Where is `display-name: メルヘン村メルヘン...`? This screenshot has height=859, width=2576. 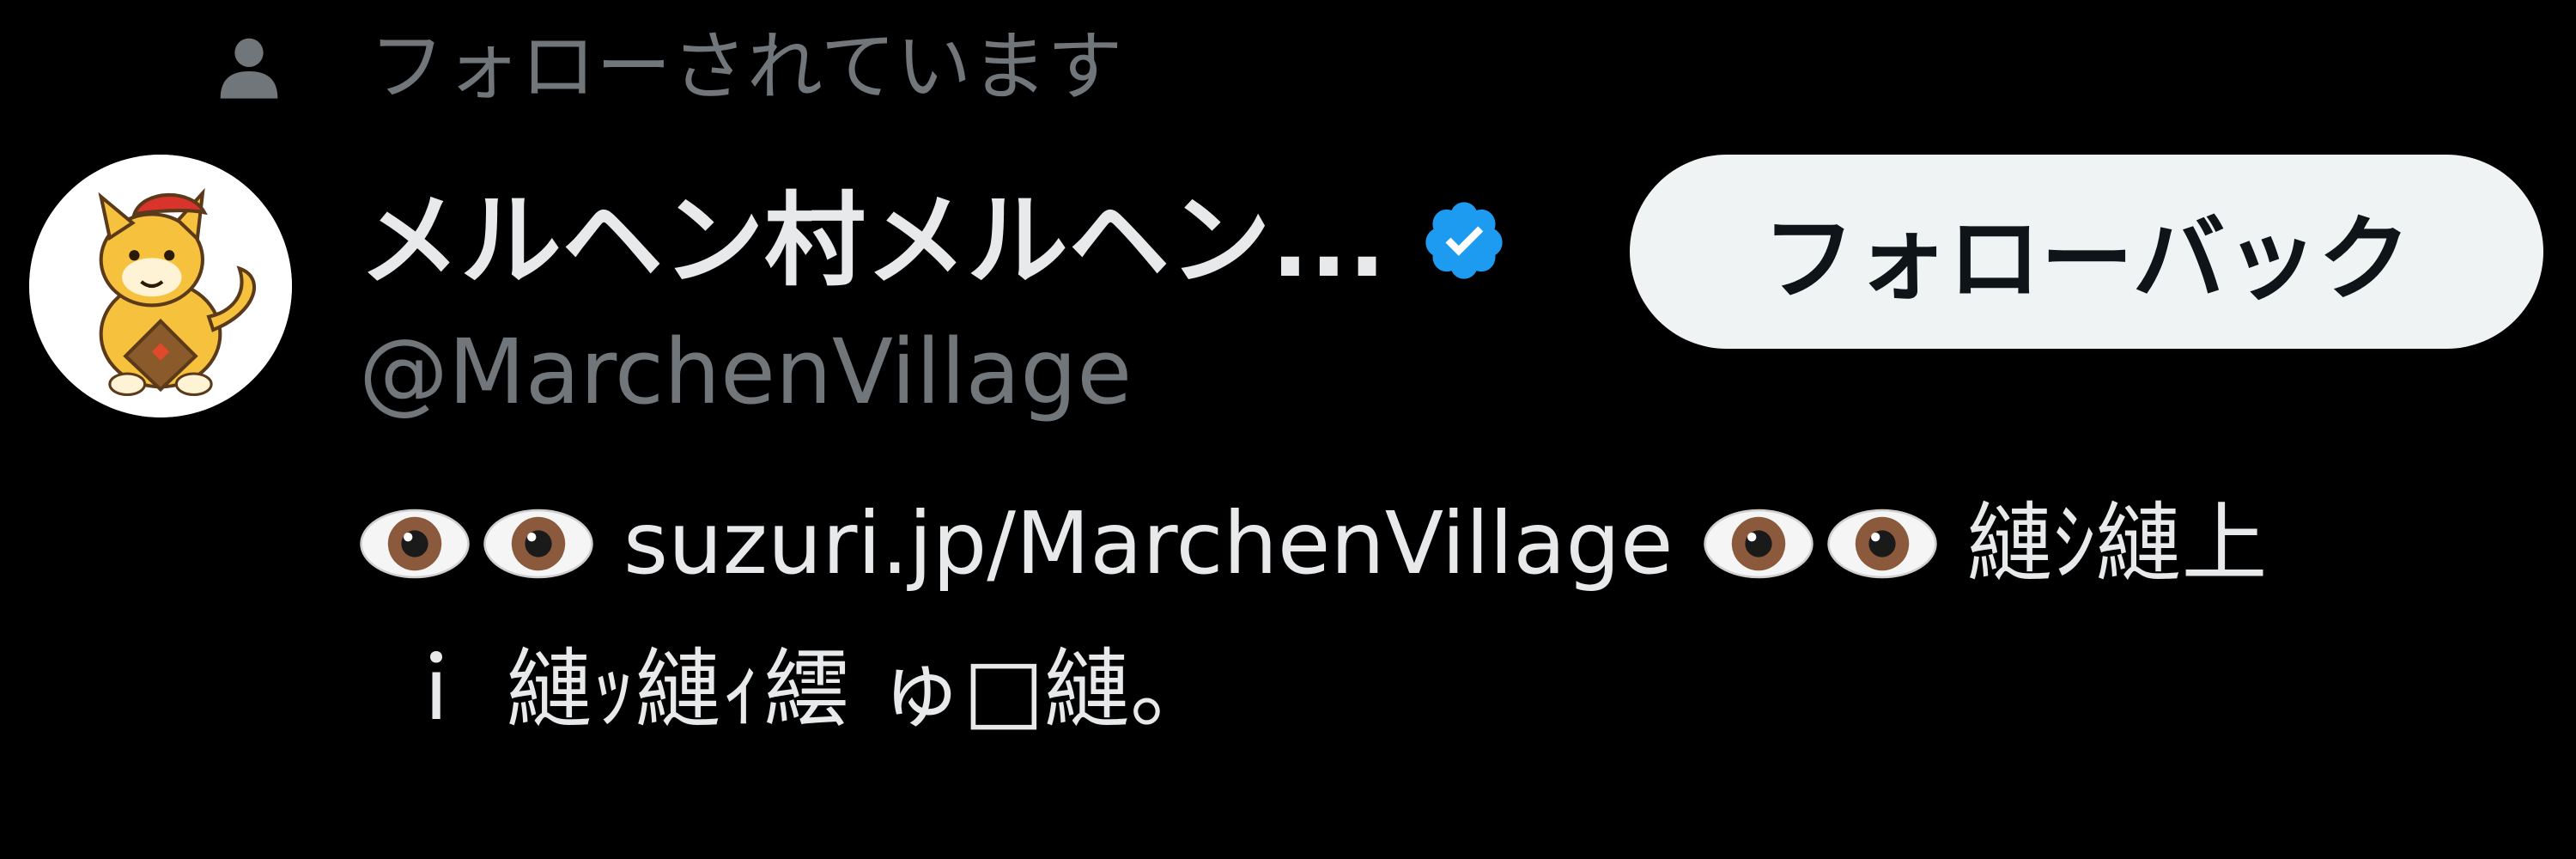 display-name: メルヘン村メルヘン... is located at coordinates (872, 240).